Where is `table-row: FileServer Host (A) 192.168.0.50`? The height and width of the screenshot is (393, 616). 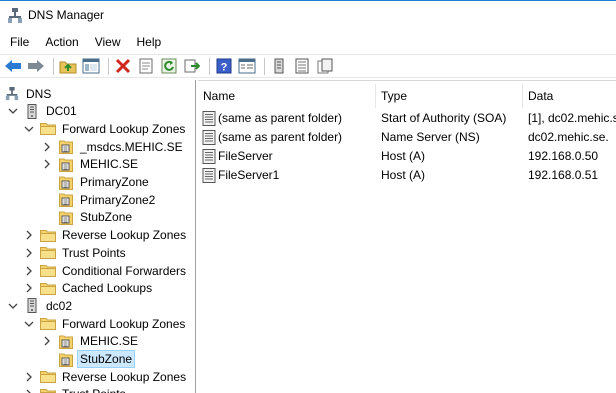
table-row: FileServer Host (A) 192.168.0.50 is located at coordinates (407, 156).